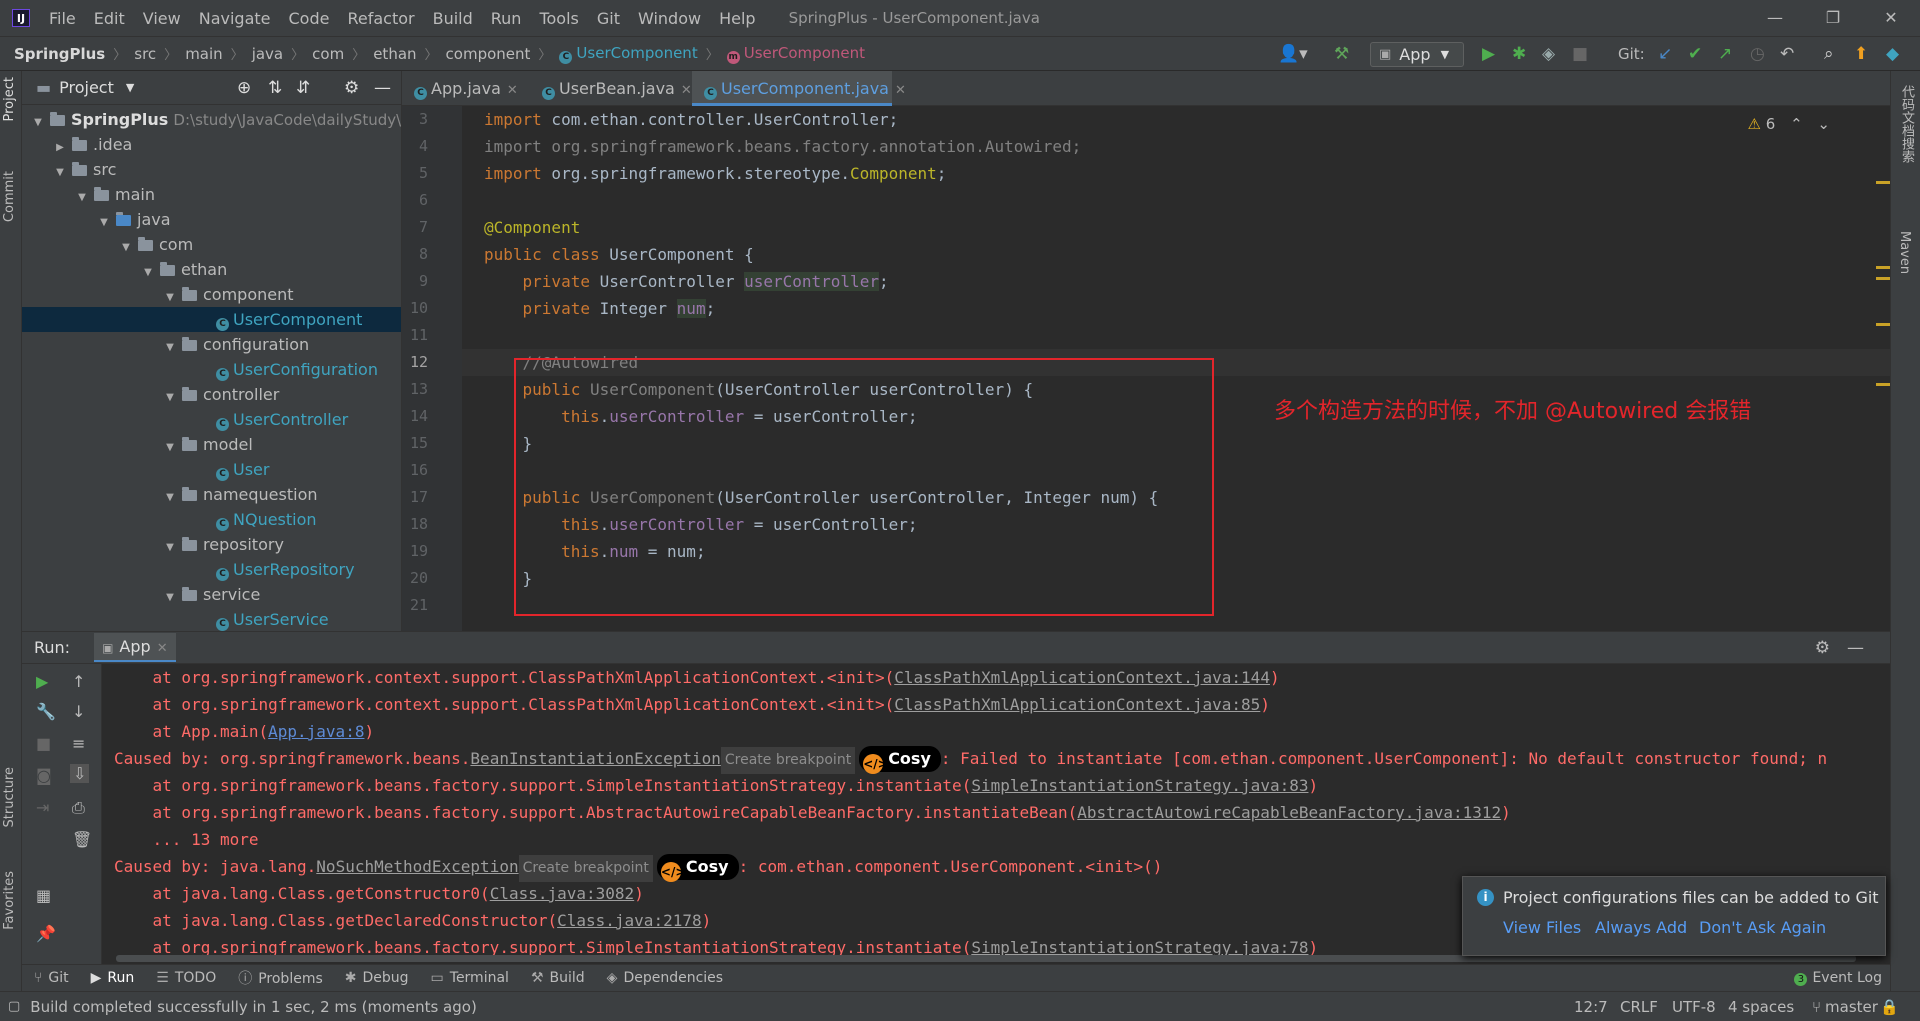 This screenshot has height=1021, width=1920. What do you see at coordinates (506, 18) in the screenshot?
I see `menu-run: Run` at bounding box center [506, 18].